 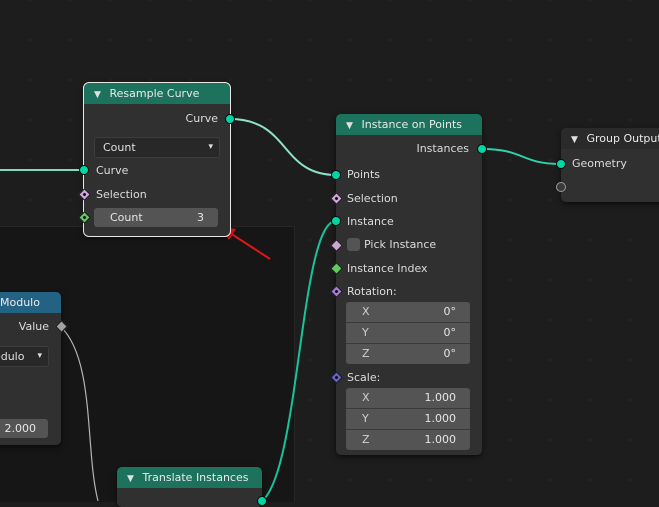 I want to click on math-value-field: 2.000, so click(x=24, y=428).